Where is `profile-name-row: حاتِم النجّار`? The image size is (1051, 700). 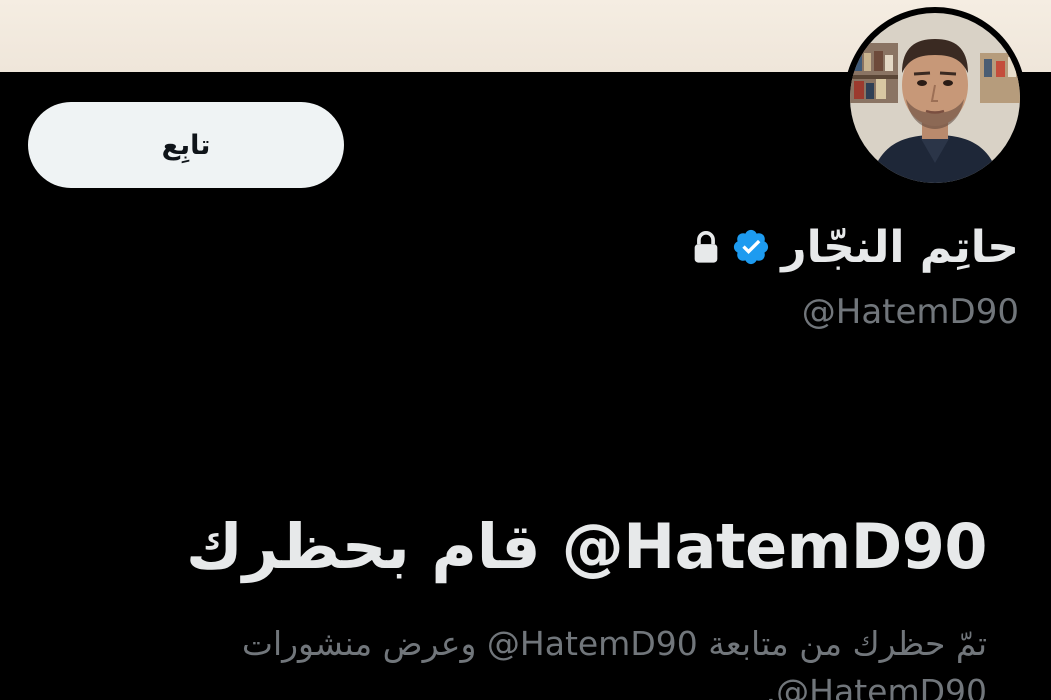
profile-name-row: حاتِم النجّار is located at coordinates (855, 247).